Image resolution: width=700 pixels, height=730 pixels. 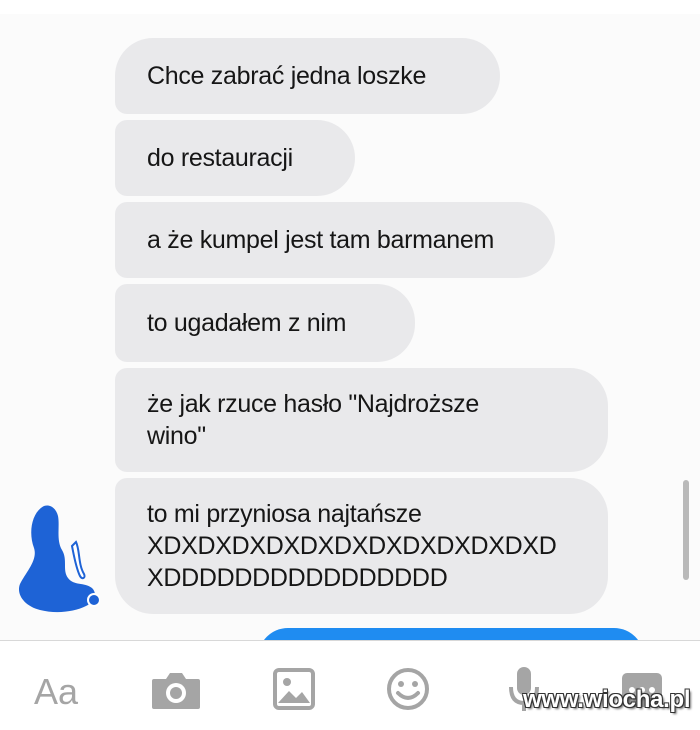 What do you see at coordinates (408, 689) in the screenshot?
I see `emoji-icon` at bounding box center [408, 689].